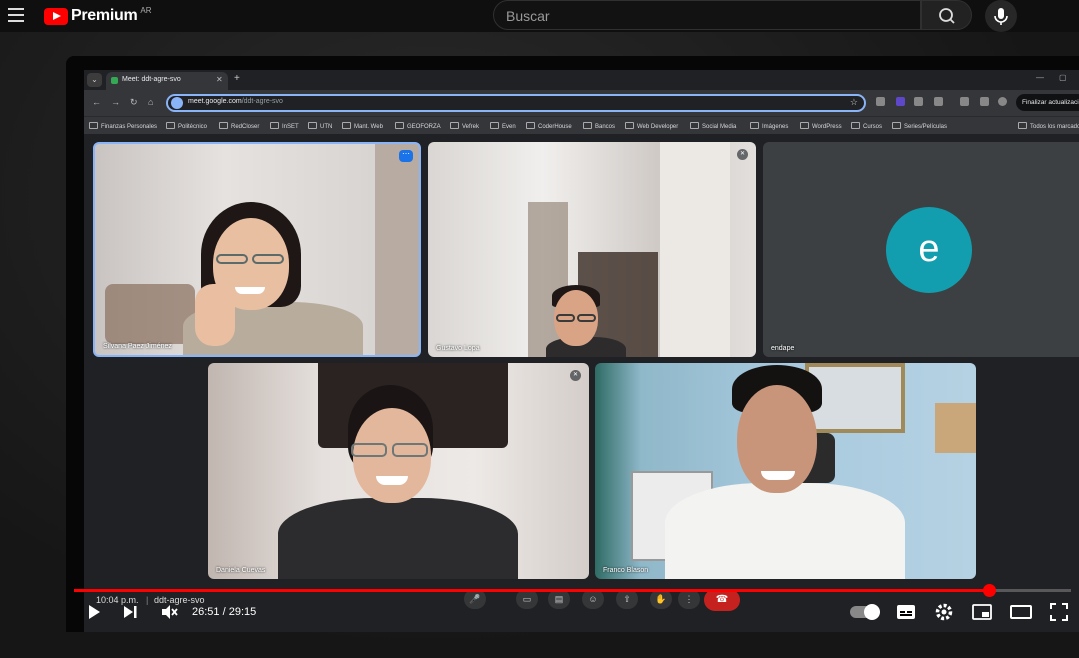 This screenshot has width=1079, height=658. Describe the element at coordinates (689, 599) in the screenshot. I see `meet-more-button: ⋮` at that location.